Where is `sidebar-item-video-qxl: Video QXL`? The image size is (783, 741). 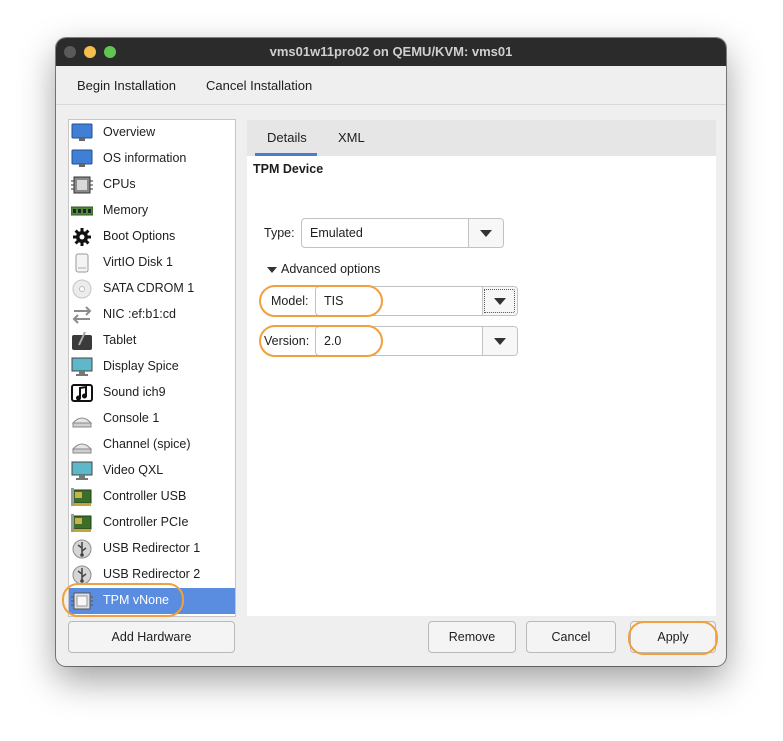 sidebar-item-video-qxl: Video QXL is located at coordinates (152, 471).